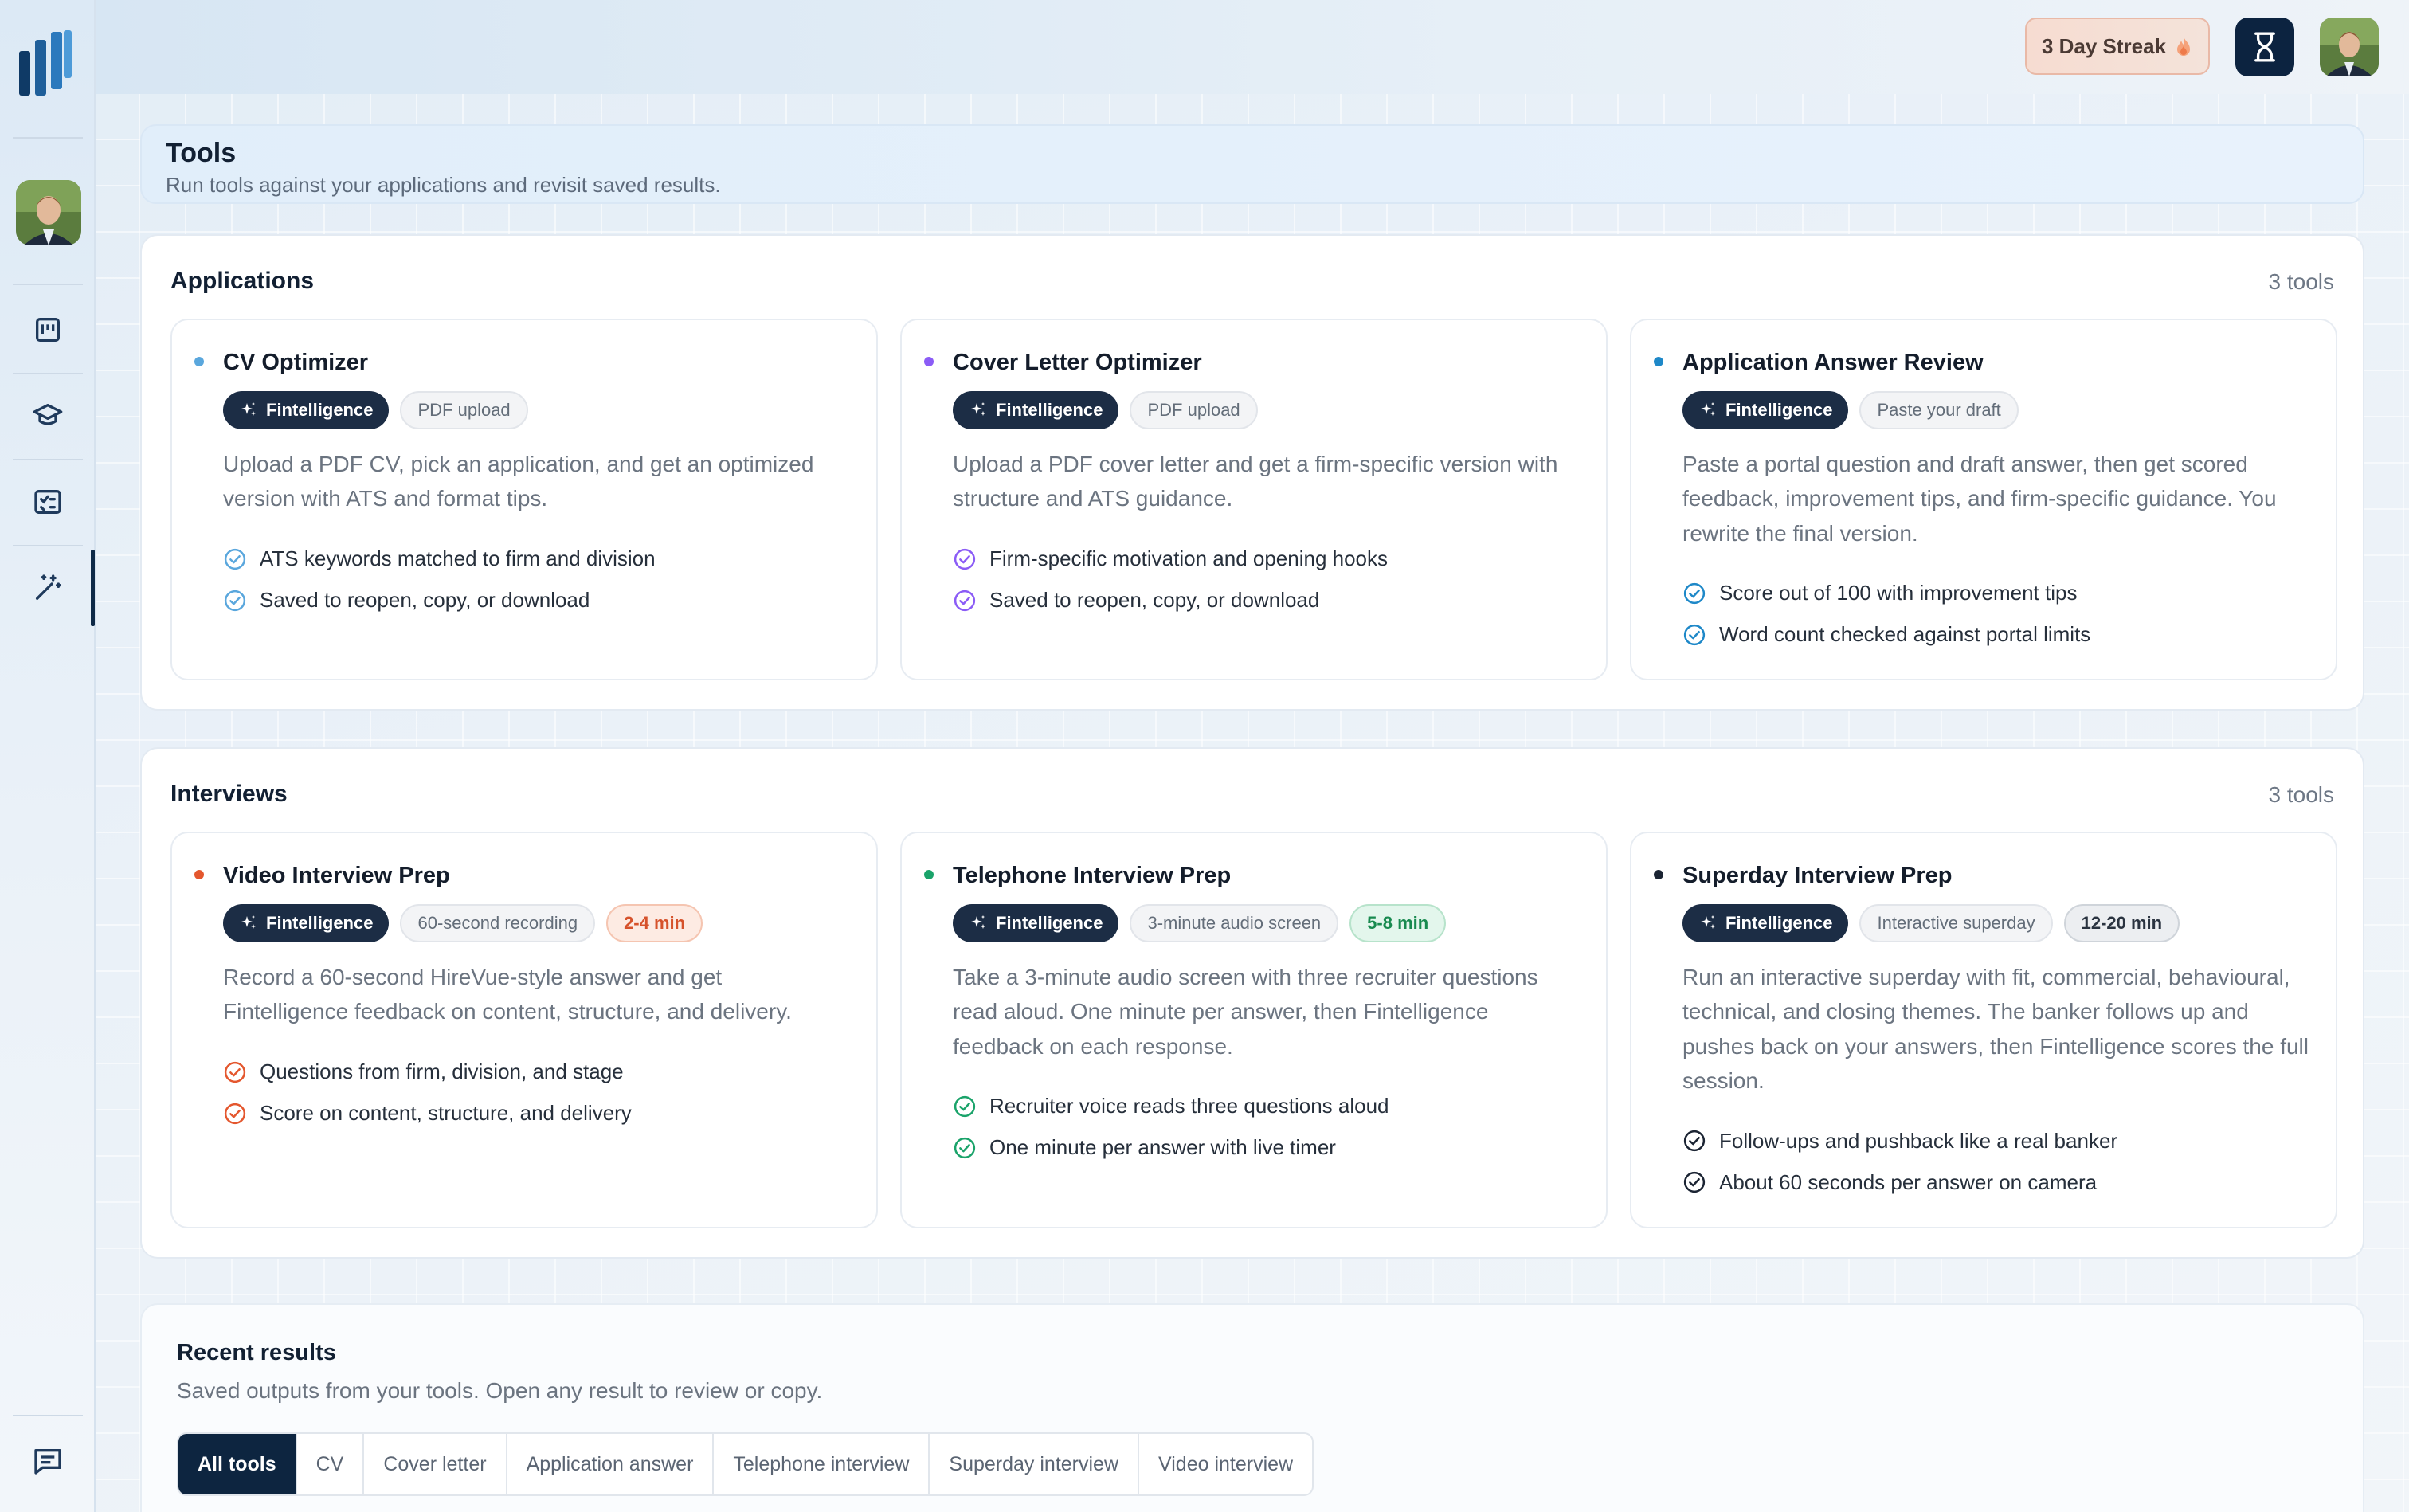 This screenshot has height=1512, width=2409. Describe the element at coordinates (654, 923) in the screenshot. I see `duration-chip: 2-4 min` at that location.